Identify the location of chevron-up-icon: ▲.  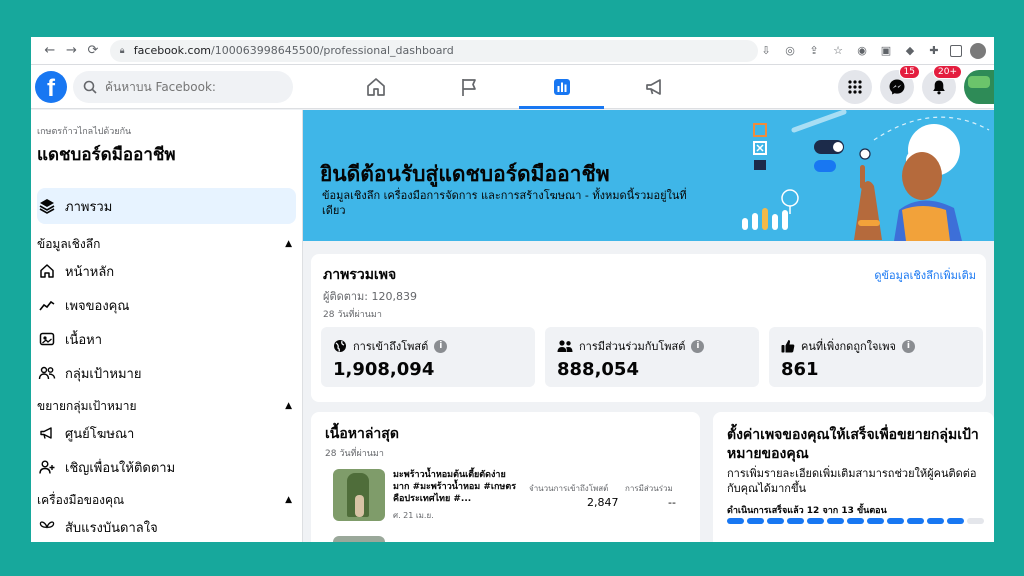
(288, 406).